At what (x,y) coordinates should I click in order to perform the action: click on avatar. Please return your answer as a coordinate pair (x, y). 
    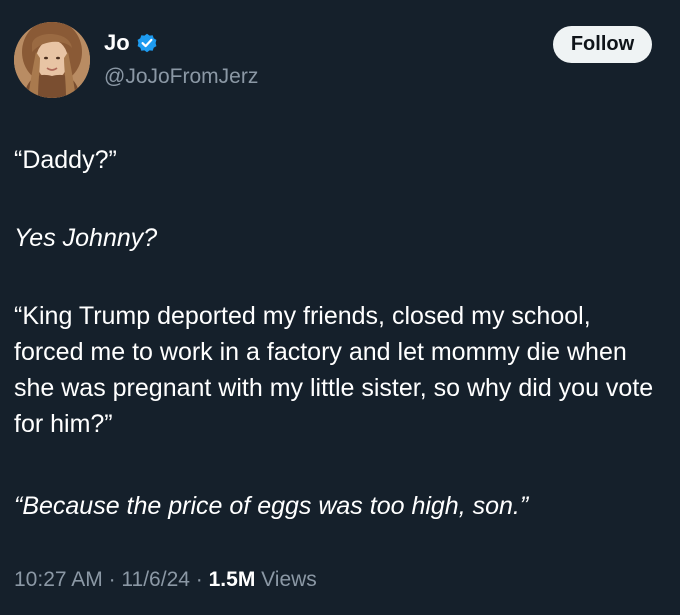
    Looking at the image, I should click on (52, 60).